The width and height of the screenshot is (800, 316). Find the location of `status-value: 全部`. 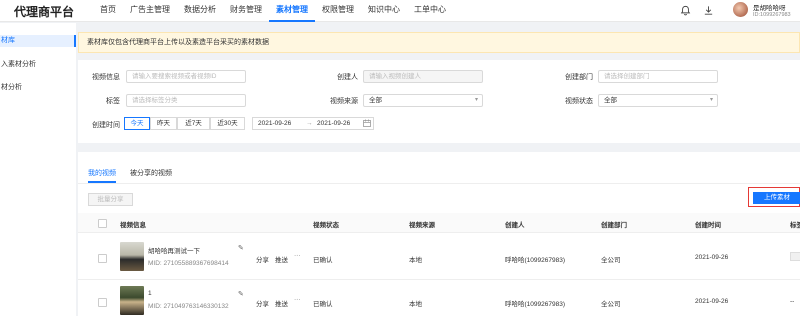

status-value: 全部 is located at coordinates (610, 100).